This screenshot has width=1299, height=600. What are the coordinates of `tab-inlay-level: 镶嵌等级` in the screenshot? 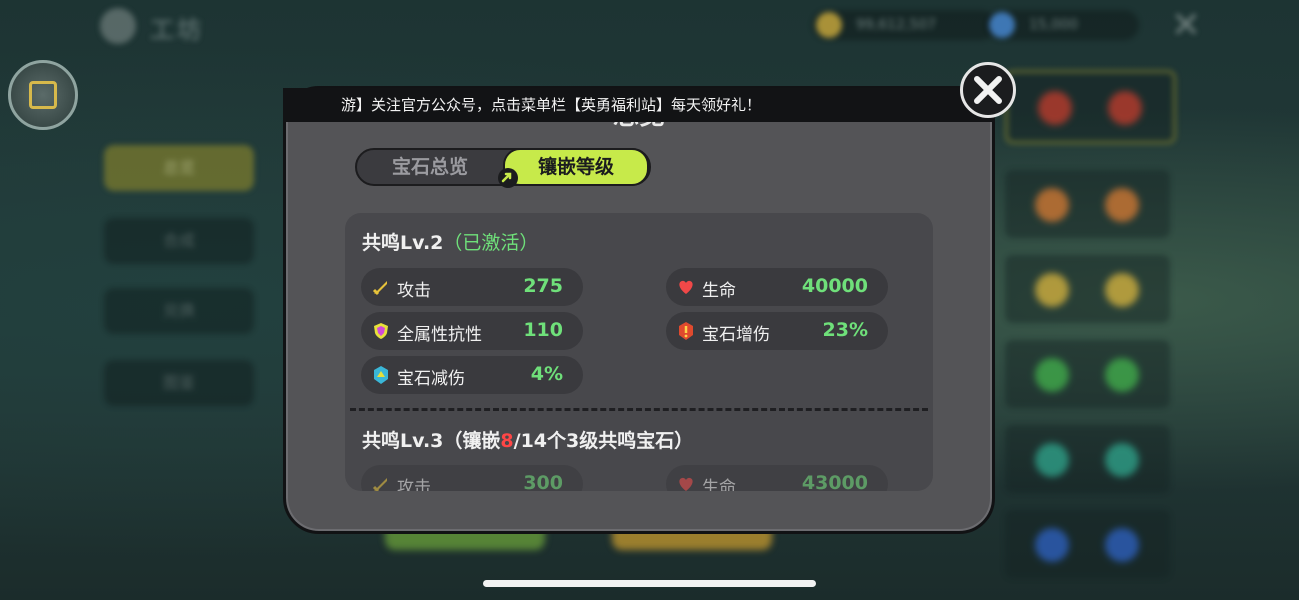 It's located at (576, 167).